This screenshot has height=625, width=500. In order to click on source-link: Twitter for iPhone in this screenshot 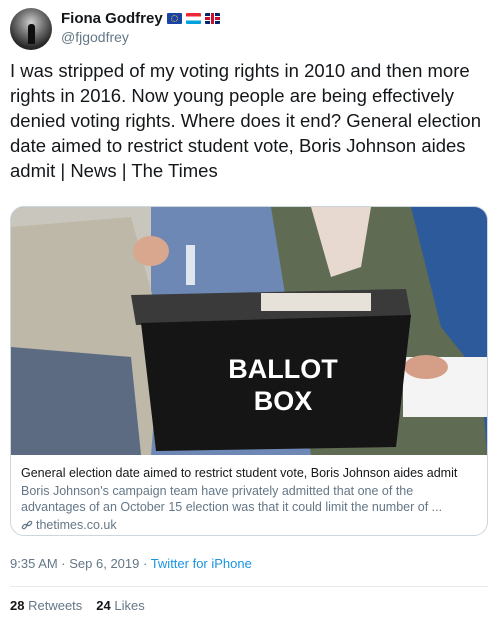, I will do `click(201, 563)`.